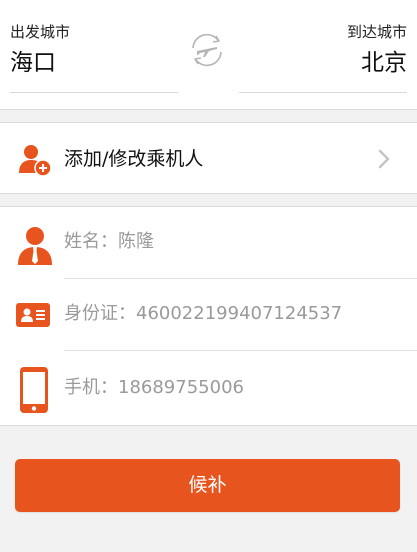 This screenshot has width=417, height=552. Describe the element at coordinates (35, 161) in the screenshot. I see `add-passenger-icon` at that location.